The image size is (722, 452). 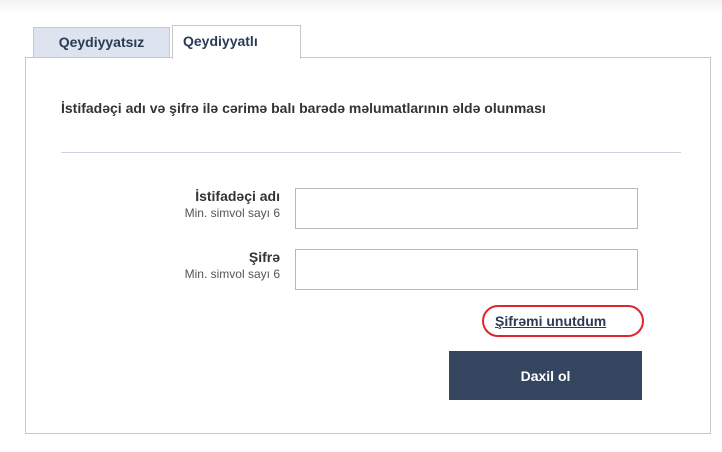 I want to click on tab-bar: Qeydiyyatsız Qeydiyyatlı, so click(x=167, y=42).